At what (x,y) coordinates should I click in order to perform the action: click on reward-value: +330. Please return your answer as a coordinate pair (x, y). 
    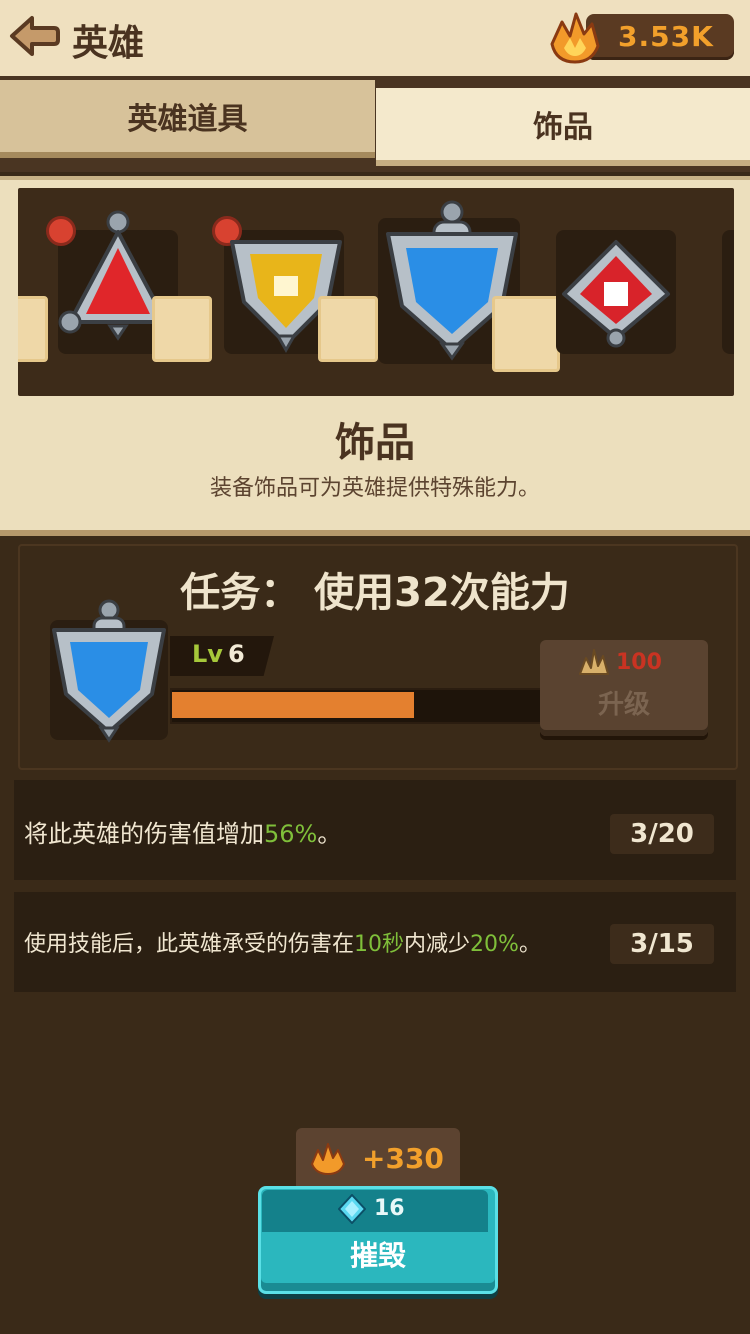
    Looking at the image, I should click on (403, 1158).